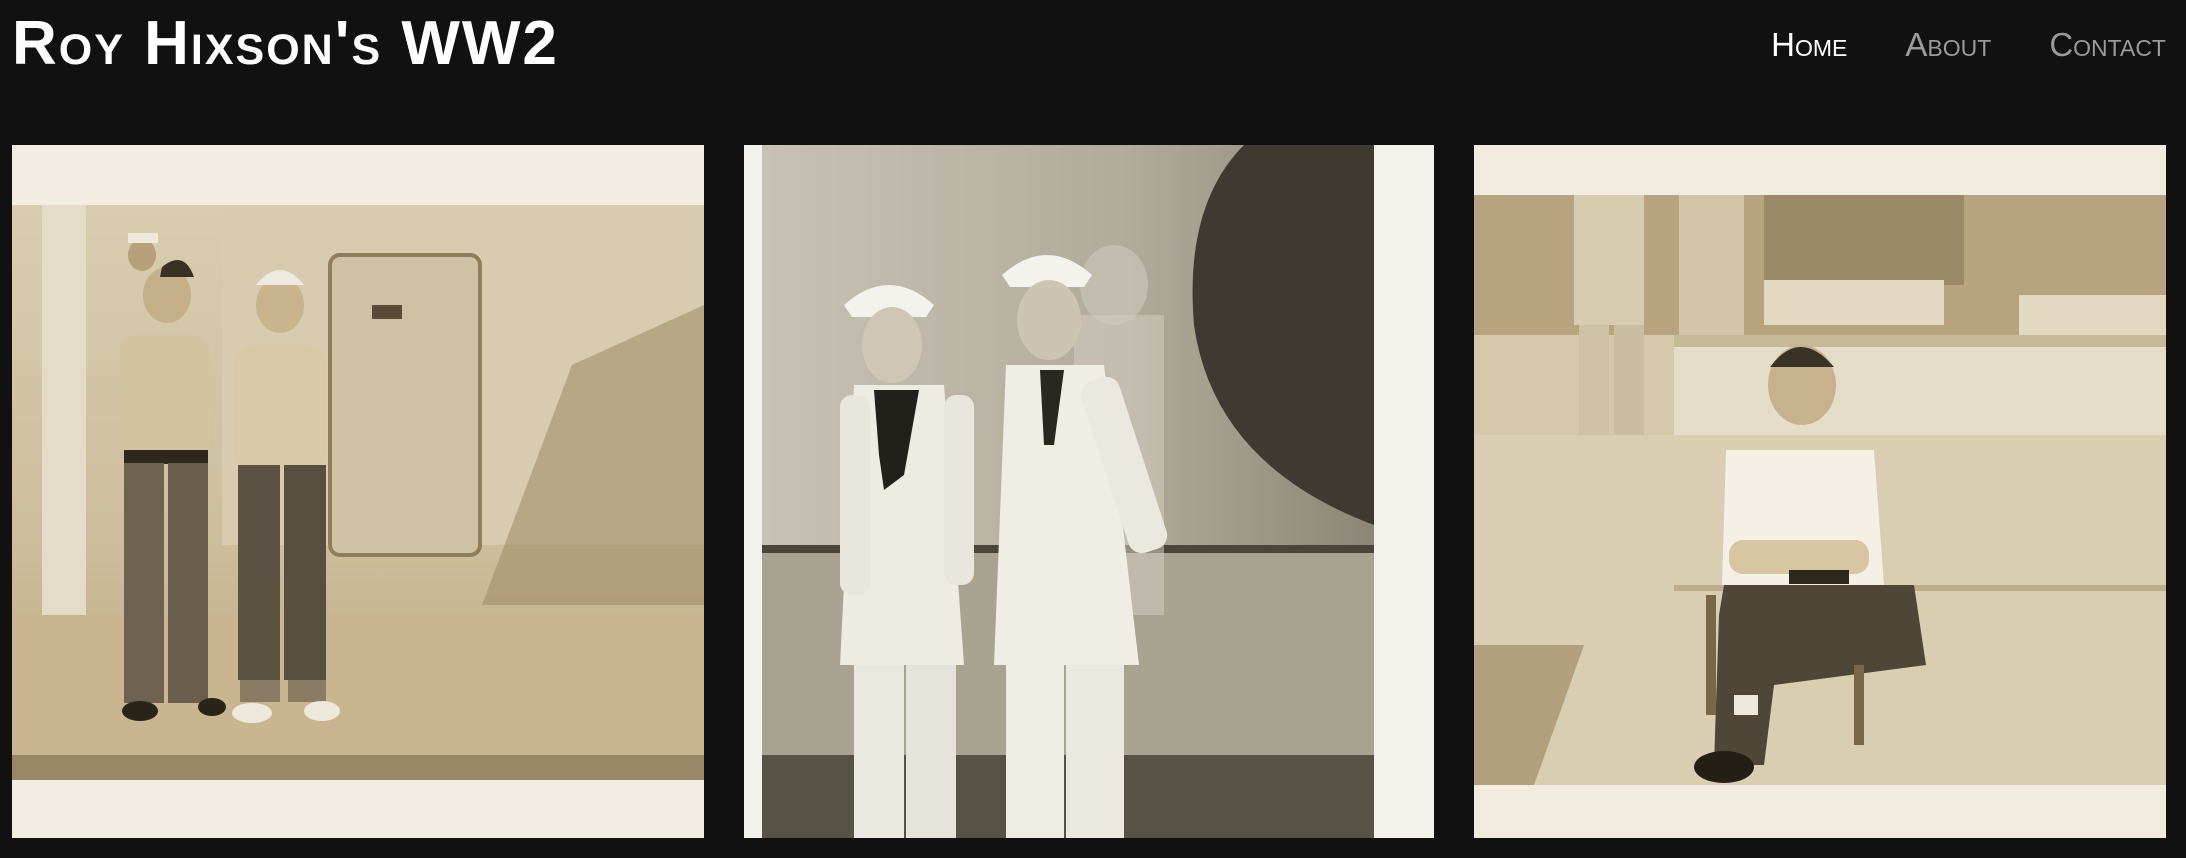 This screenshot has width=2186, height=858. What do you see at coordinates (285, 44) in the screenshot?
I see `site-title: Roy Hixson's WW2` at bounding box center [285, 44].